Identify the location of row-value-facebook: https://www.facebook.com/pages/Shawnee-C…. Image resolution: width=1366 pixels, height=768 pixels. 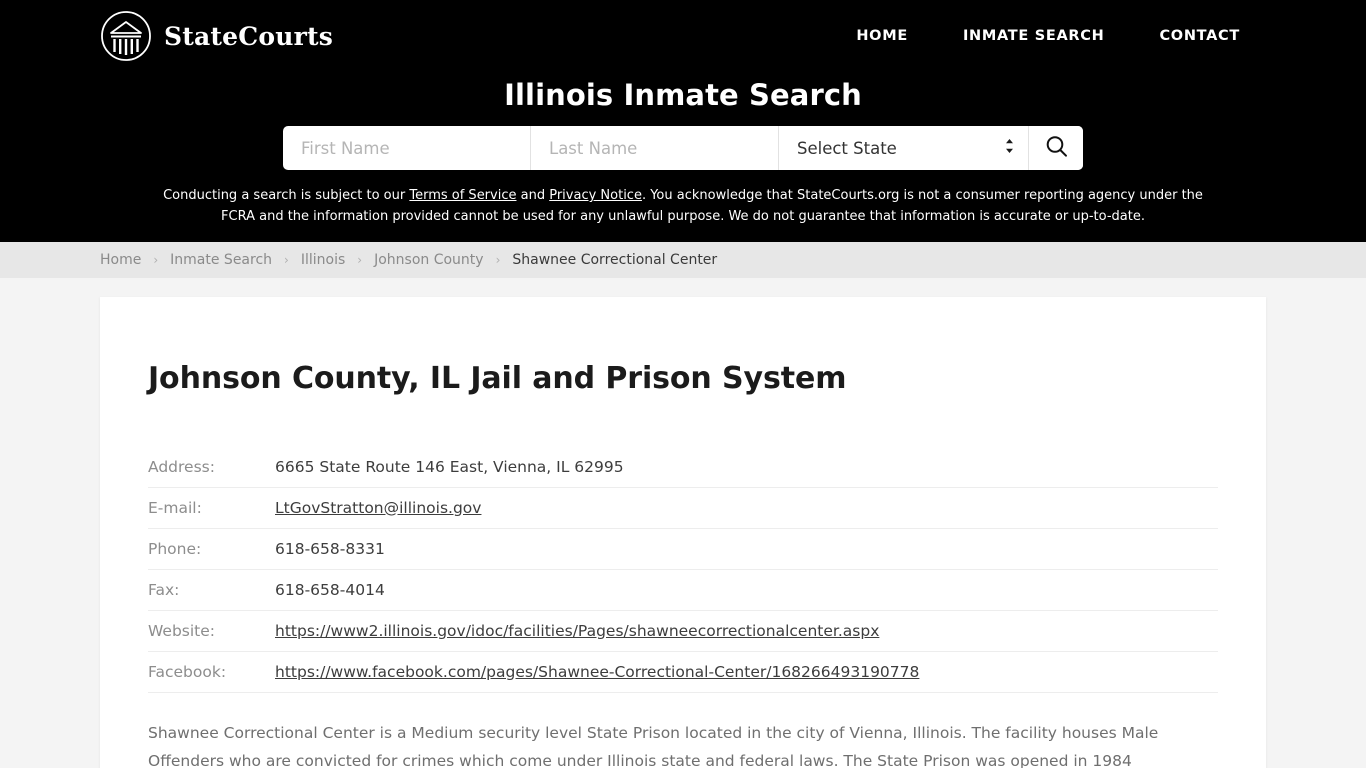
(746, 671).